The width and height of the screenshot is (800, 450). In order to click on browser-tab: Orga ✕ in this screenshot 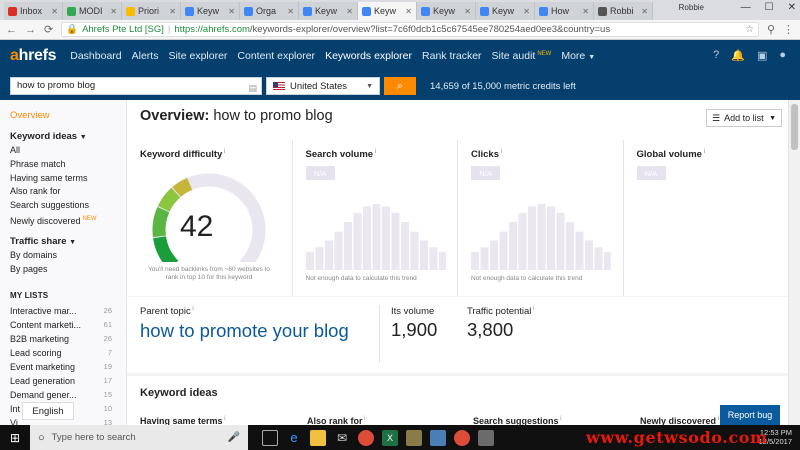, I will do `click(269, 11)`.